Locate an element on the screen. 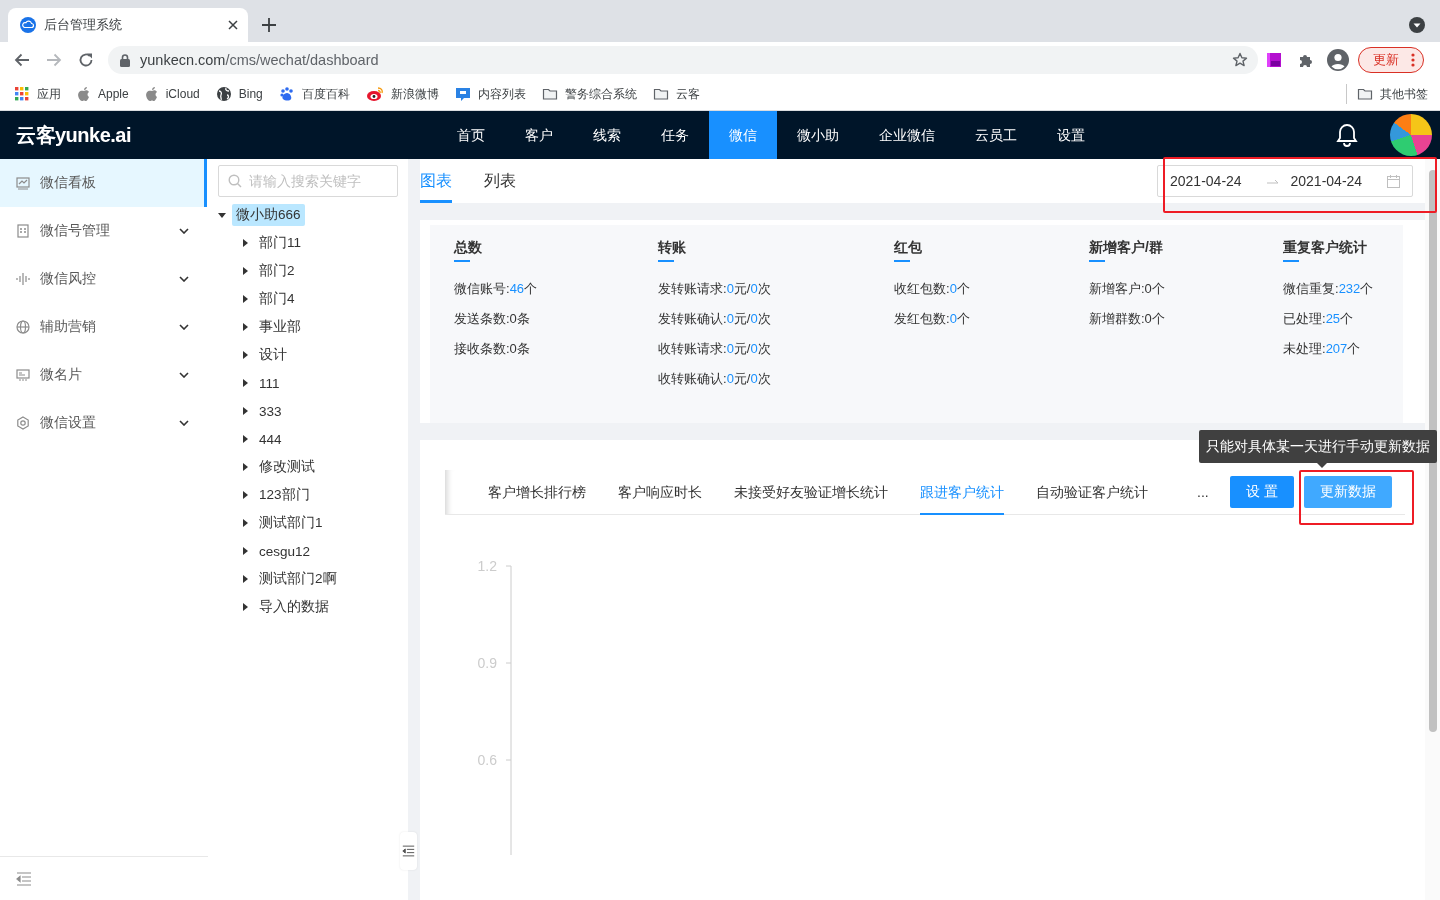  bookmark-folder: 其他书签 is located at coordinates (1394, 94).